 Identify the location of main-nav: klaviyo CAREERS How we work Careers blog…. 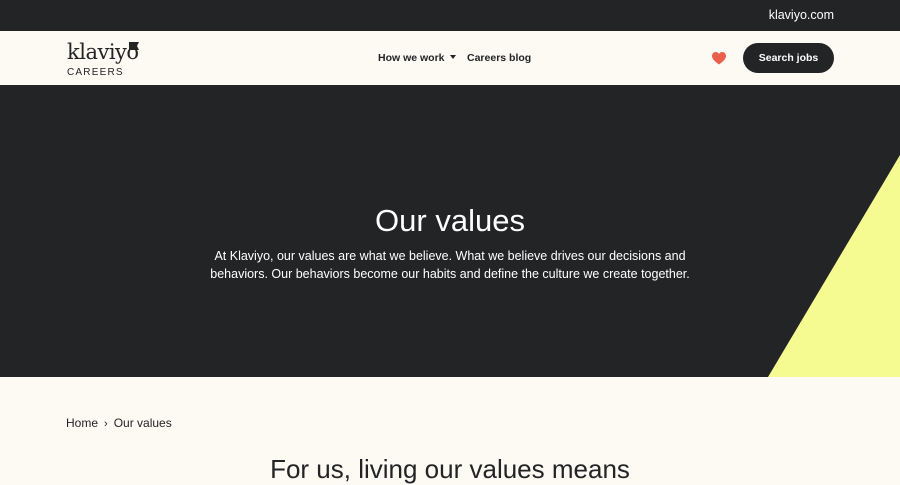
(450, 58).